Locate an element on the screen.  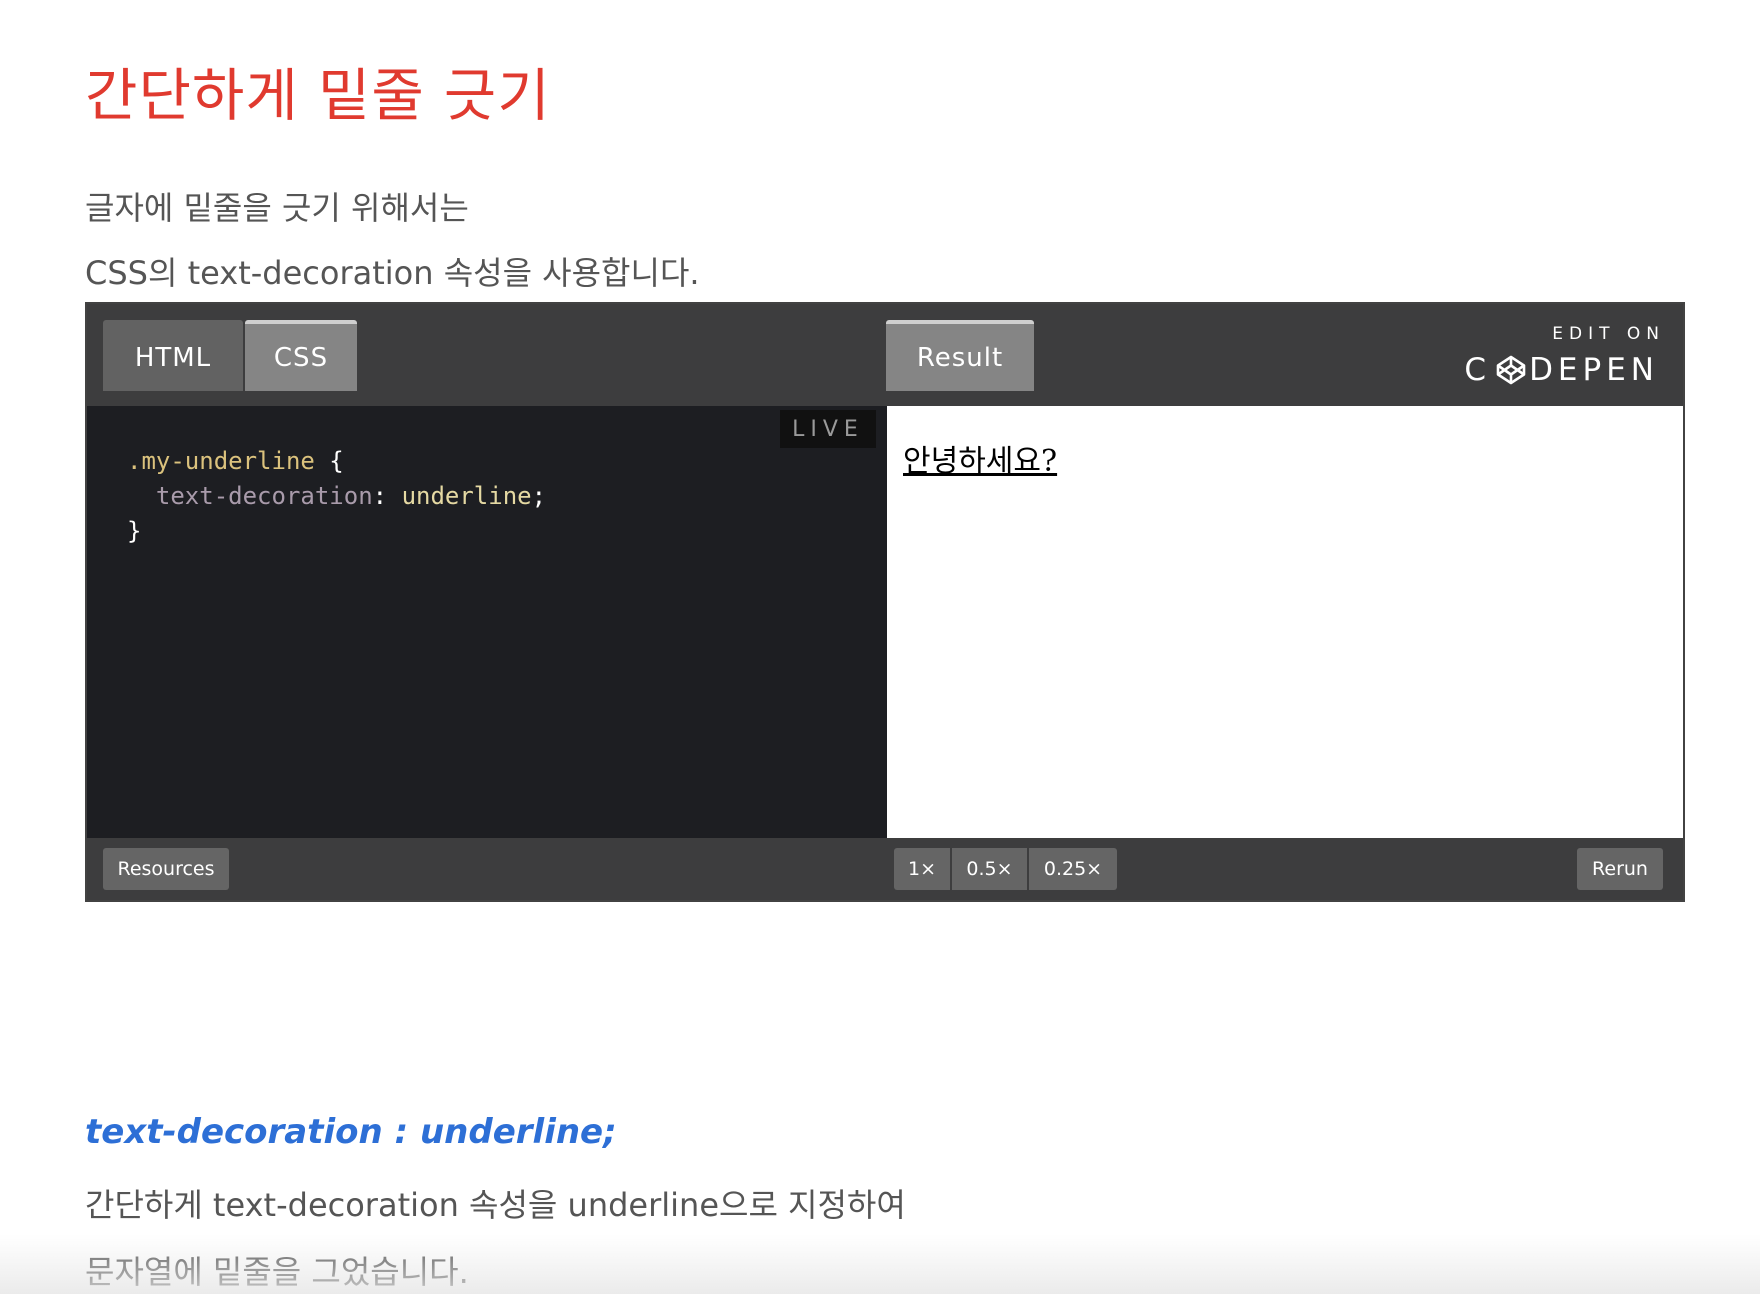
edit-on-label: EDIT ON is located at coordinates (1608, 334).